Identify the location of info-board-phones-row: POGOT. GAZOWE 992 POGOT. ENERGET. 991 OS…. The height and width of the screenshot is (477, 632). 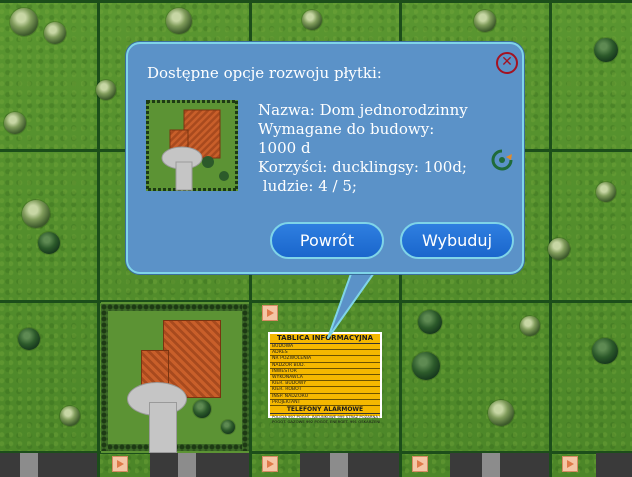
(326, 422).